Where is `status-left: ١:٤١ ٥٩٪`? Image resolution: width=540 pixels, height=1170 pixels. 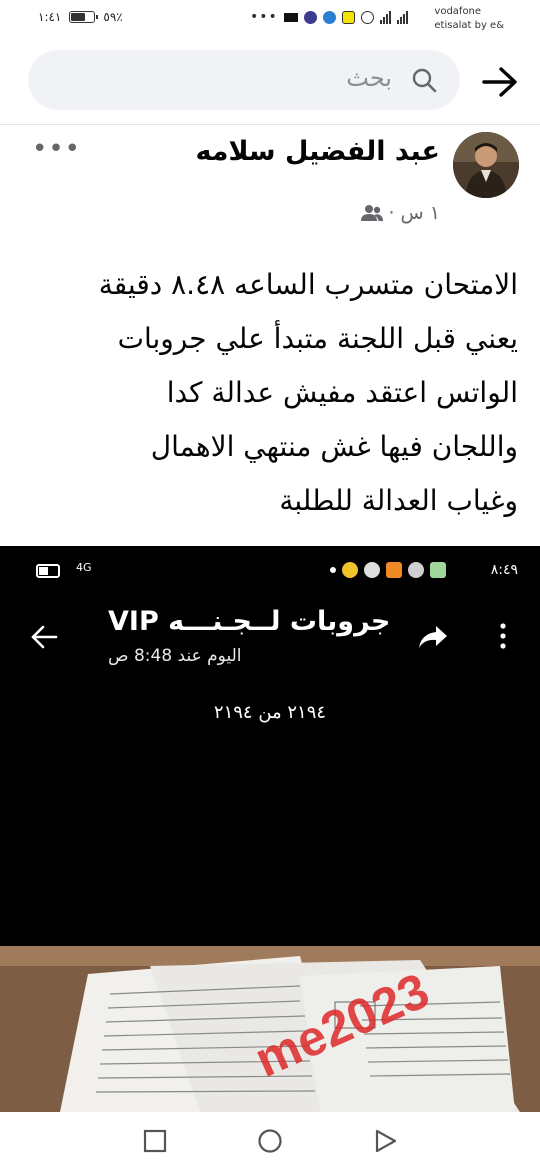 status-left: ١:٤١ ٥٩٪ is located at coordinates (80, 17).